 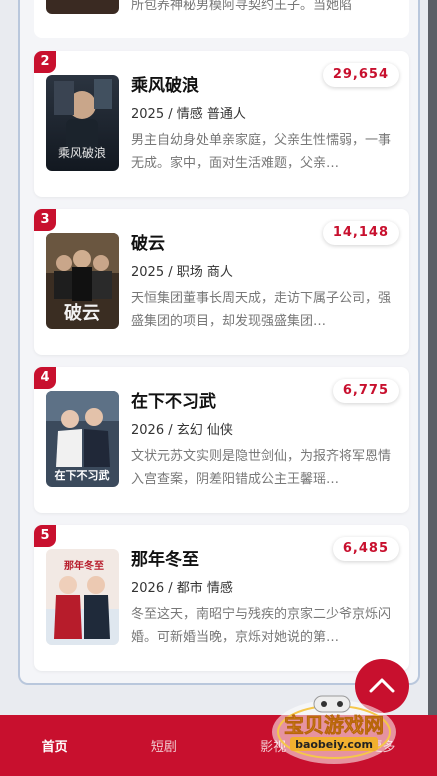 I want to click on item-meta: 2025 / 情感 普通人, so click(x=188, y=114).